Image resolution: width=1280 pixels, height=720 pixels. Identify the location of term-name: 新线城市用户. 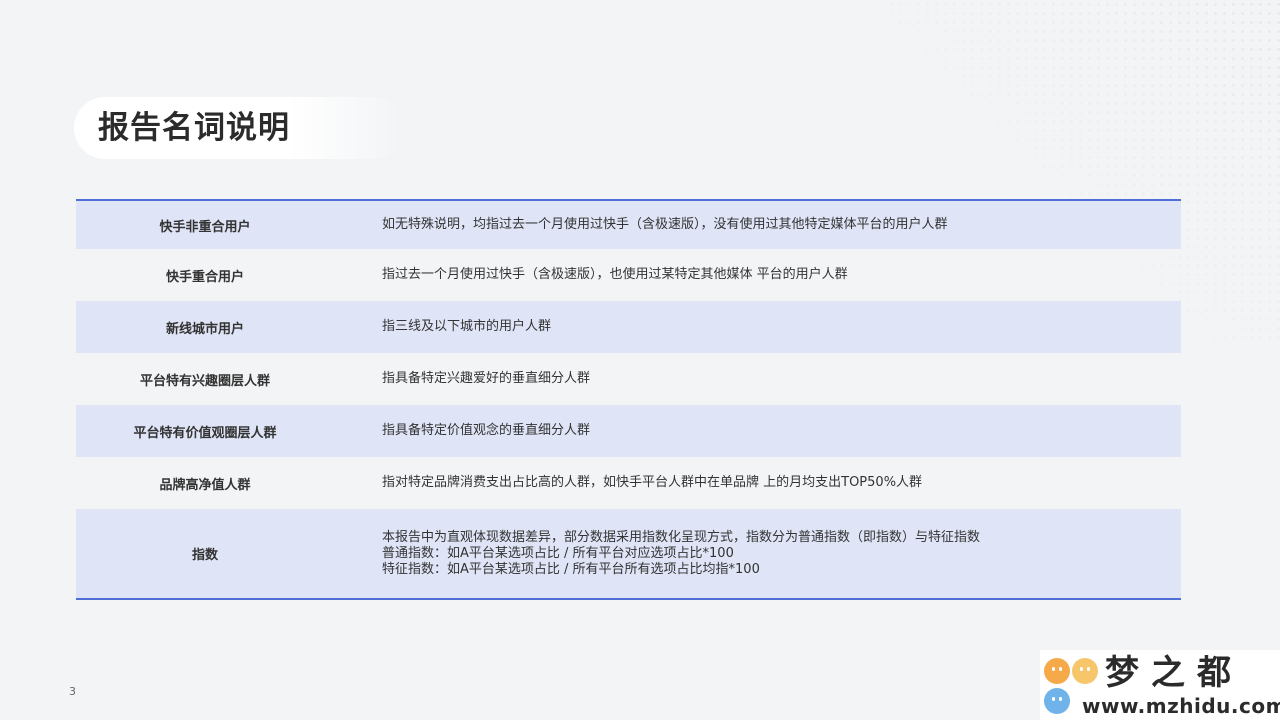
(204, 329).